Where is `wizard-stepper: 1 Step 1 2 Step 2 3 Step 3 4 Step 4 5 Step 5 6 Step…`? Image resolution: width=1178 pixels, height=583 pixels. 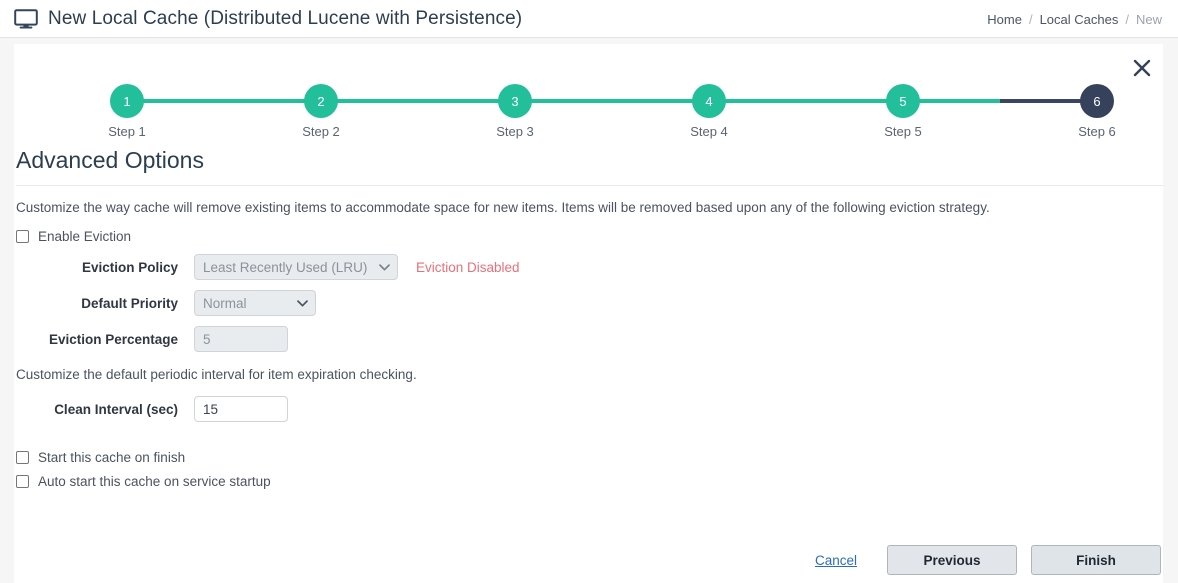 wizard-stepper: 1 Step 1 2 Step 2 3 Step 3 4 Step 4 5 Step 5 6 Step… is located at coordinates (612, 115).